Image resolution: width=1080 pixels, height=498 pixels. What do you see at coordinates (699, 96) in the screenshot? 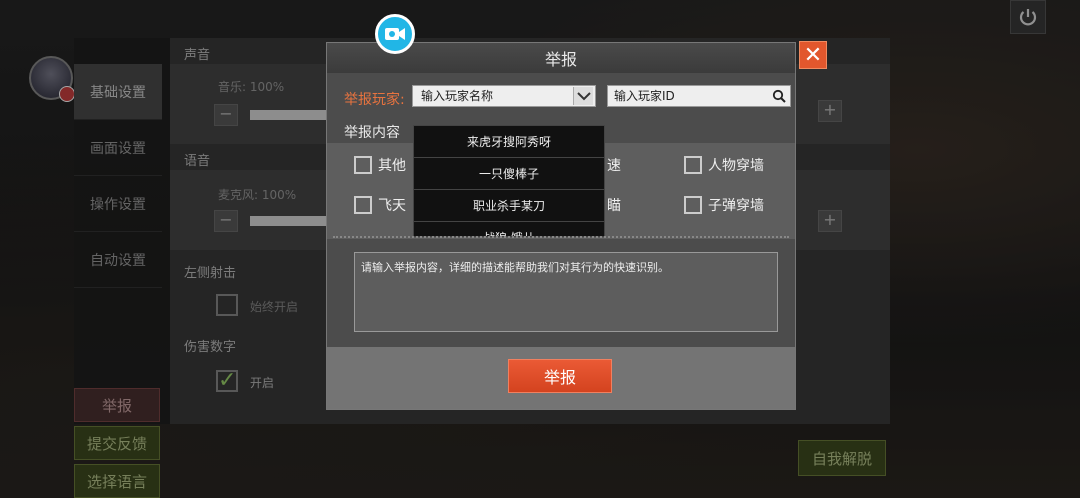
I see `player-id-input: 输入玩家ID` at bounding box center [699, 96].